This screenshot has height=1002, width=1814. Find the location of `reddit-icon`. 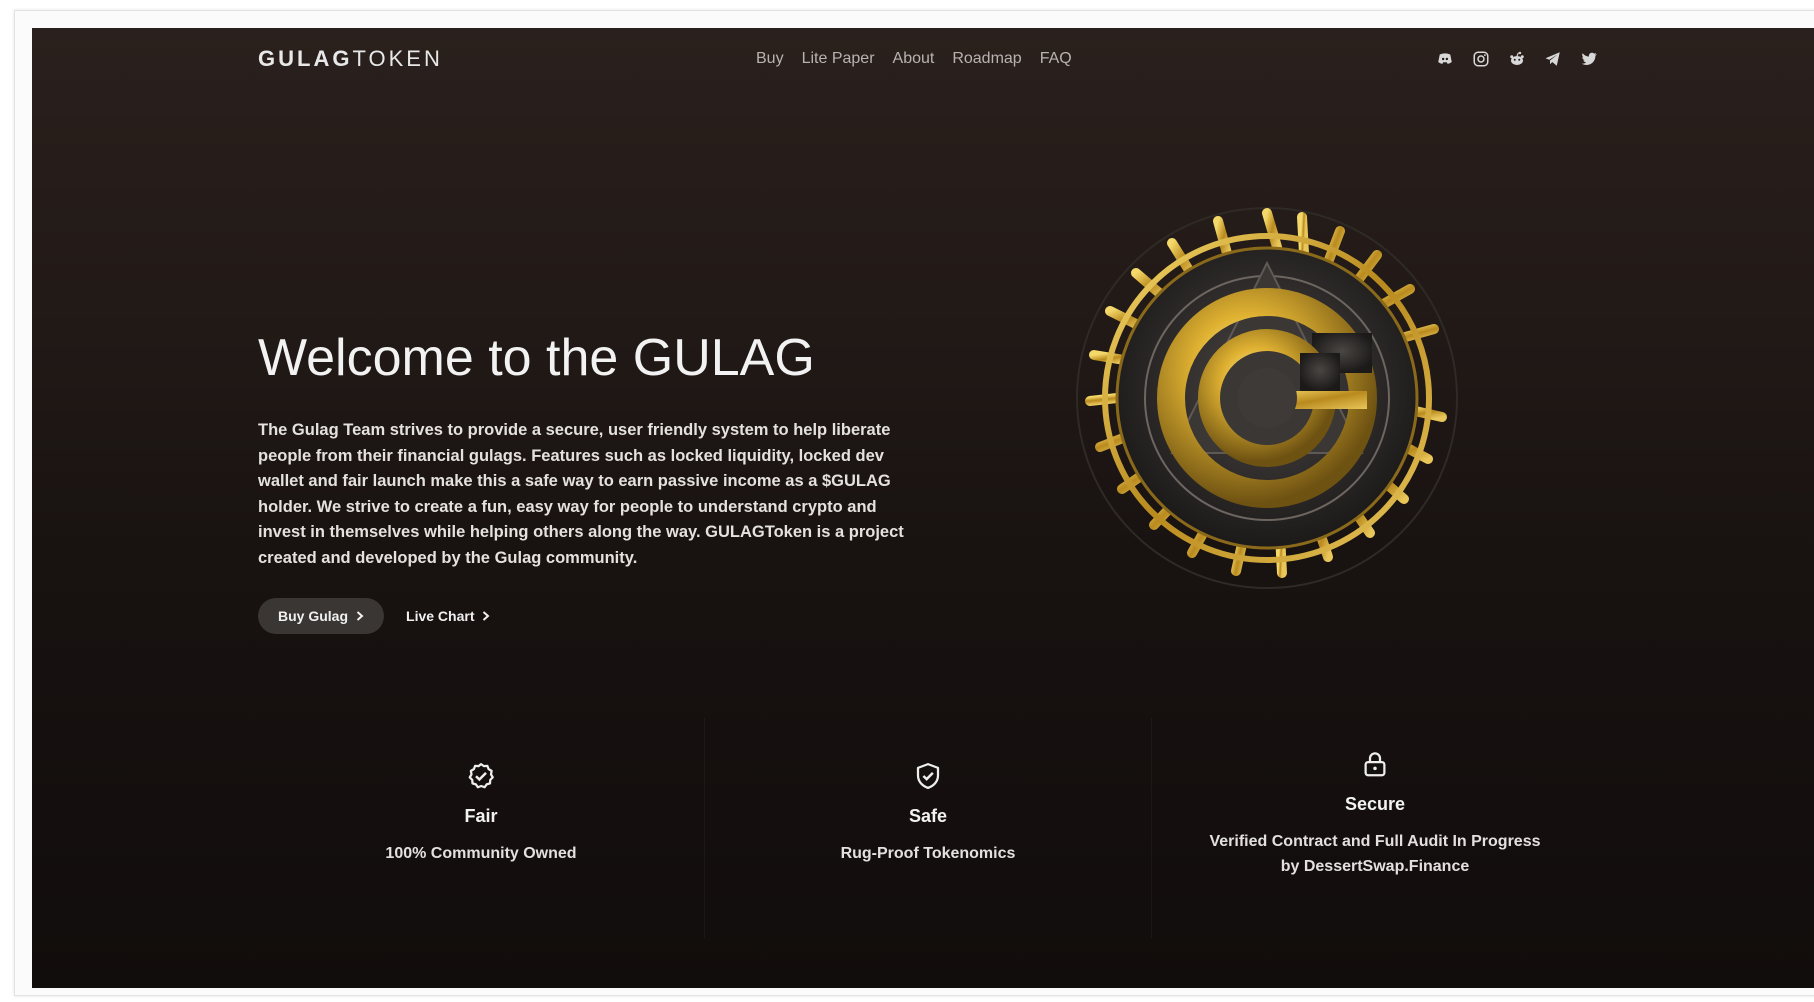

reddit-icon is located at coordinates (1517, 59).